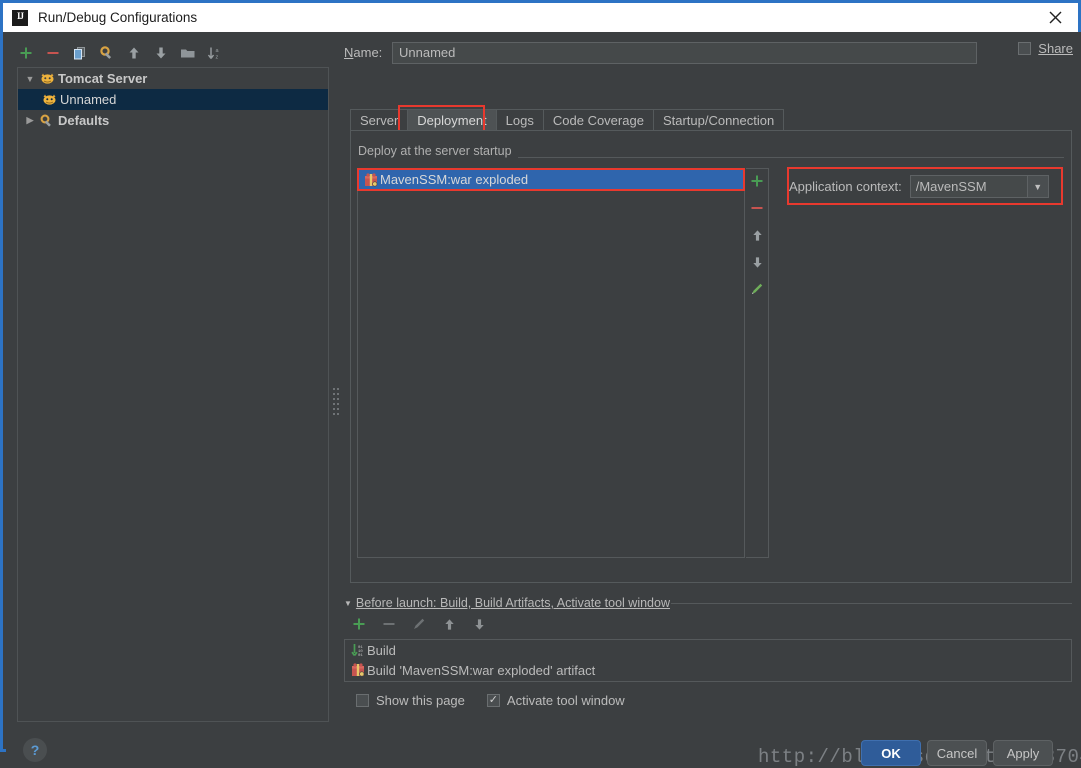 This screenshot has width=1081, height=768. Describe the element at coordinates (172, 53) in the screenshot. I see `configurations-toolbar: a z` at that location.